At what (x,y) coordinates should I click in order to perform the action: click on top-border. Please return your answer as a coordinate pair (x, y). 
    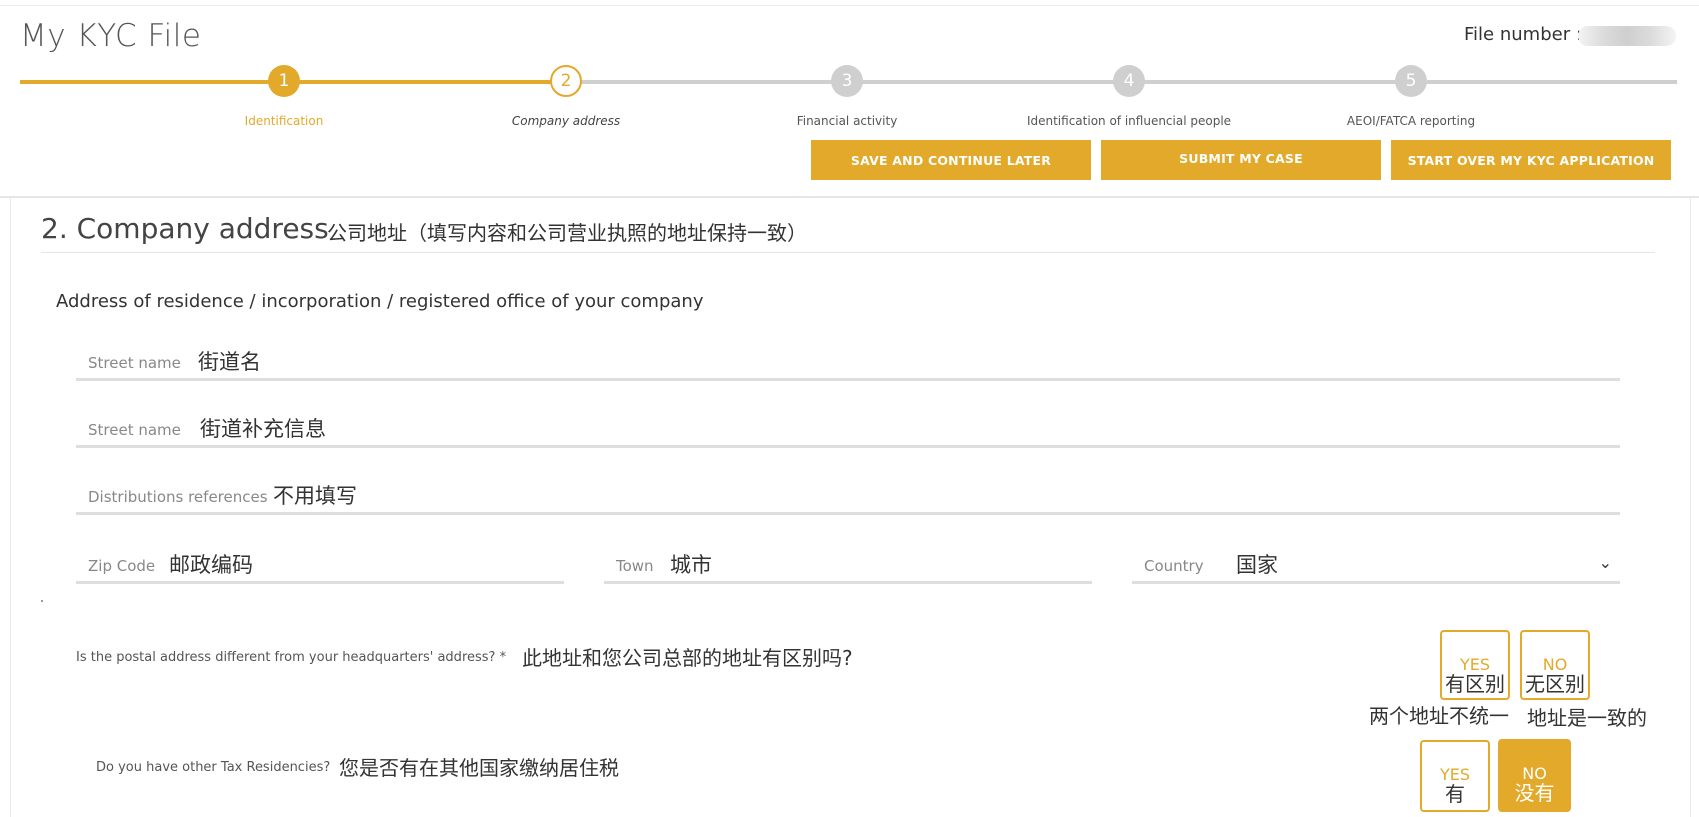
    Looking at the image, I should click on (849, 5).